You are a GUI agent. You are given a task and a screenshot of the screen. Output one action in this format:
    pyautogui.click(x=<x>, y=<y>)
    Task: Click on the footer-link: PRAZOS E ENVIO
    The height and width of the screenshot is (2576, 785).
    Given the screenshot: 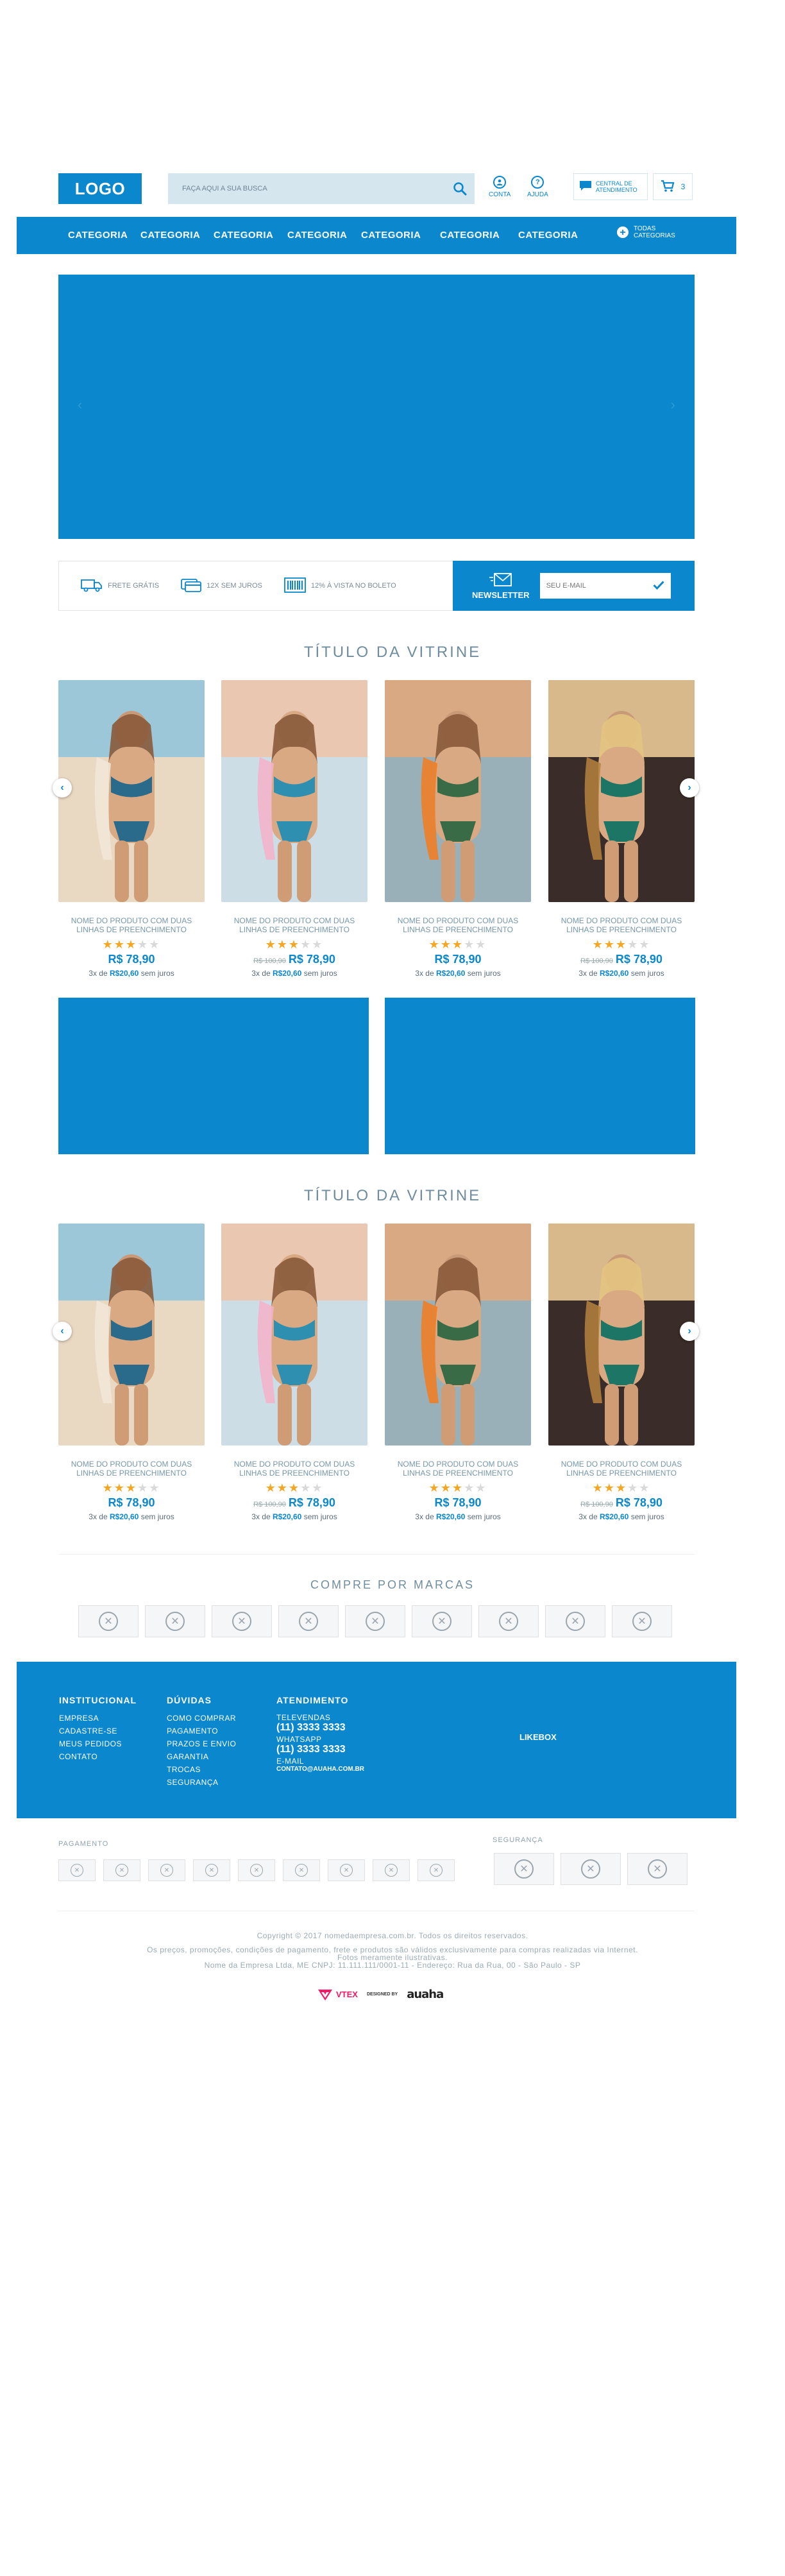 What is the action you would take?
    pyautogui.click(x=202, y=1744)
    